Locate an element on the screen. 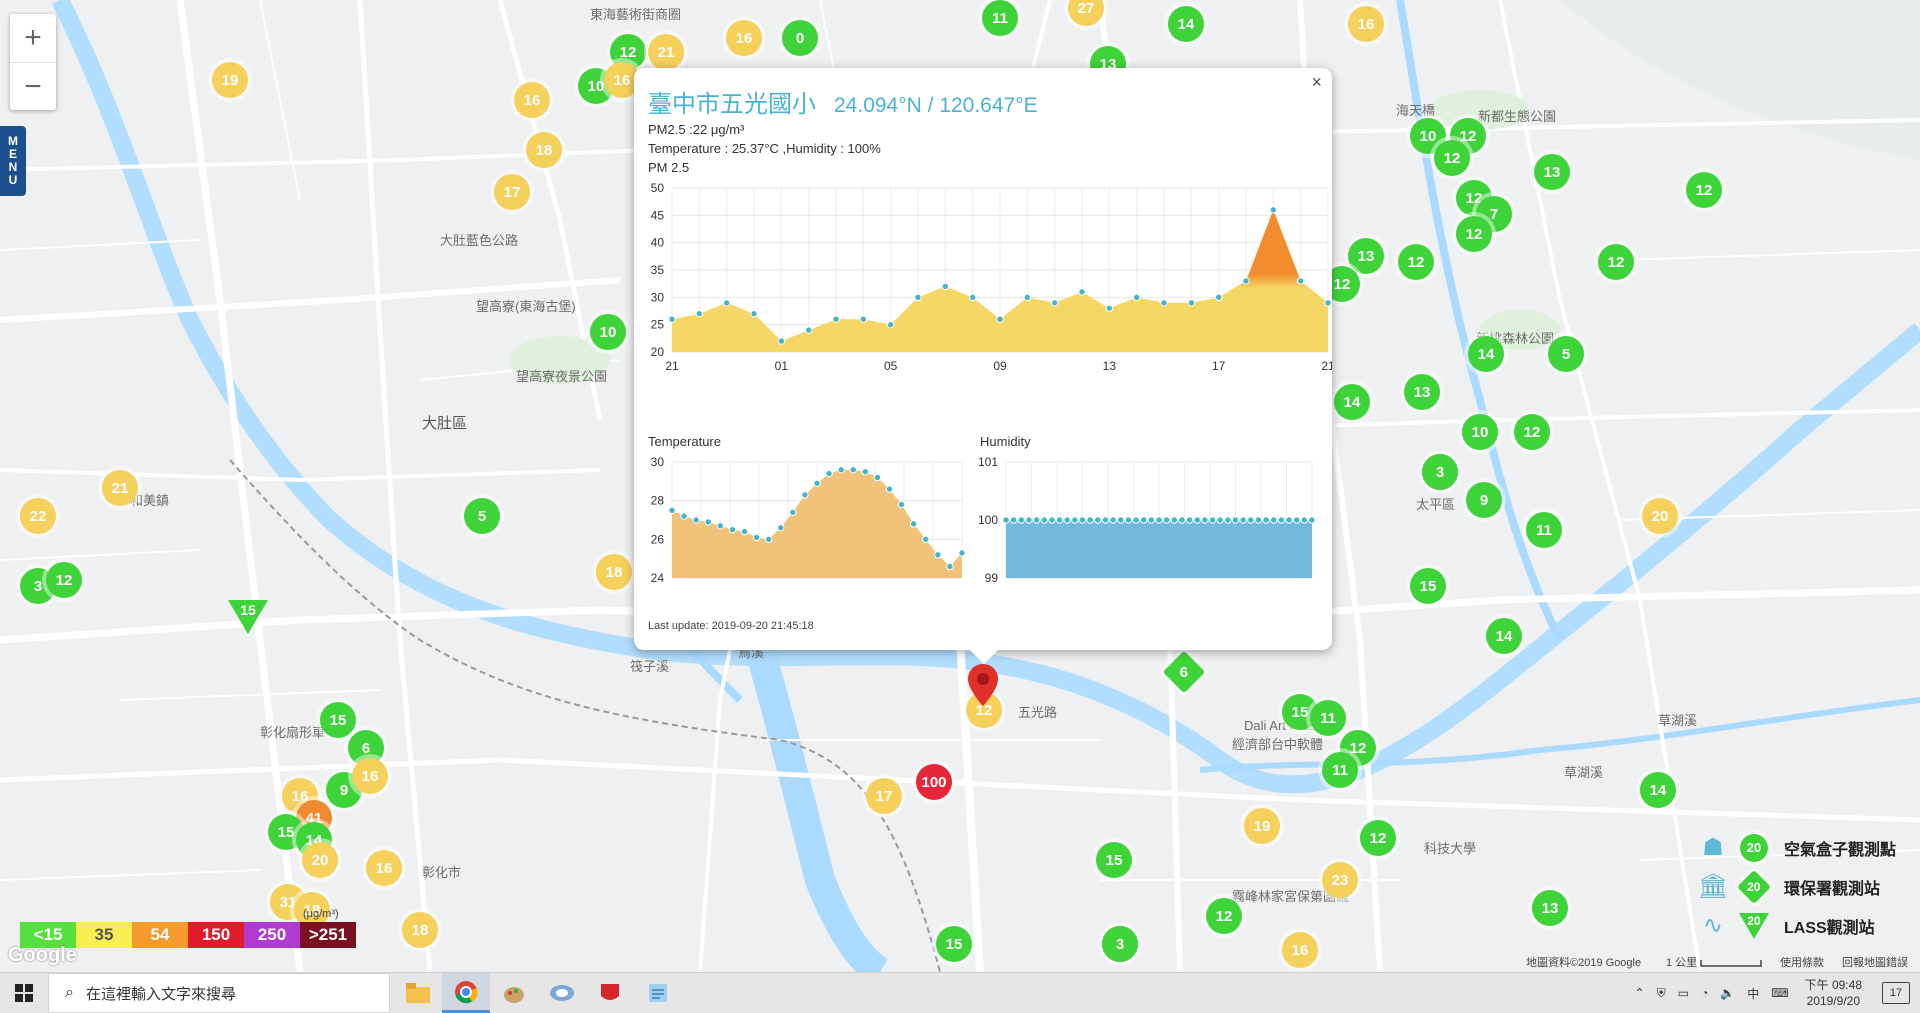 This screenshot has width=1920, height=1013. airbox-station-marker: 100 is located at coordinates (934, 782).